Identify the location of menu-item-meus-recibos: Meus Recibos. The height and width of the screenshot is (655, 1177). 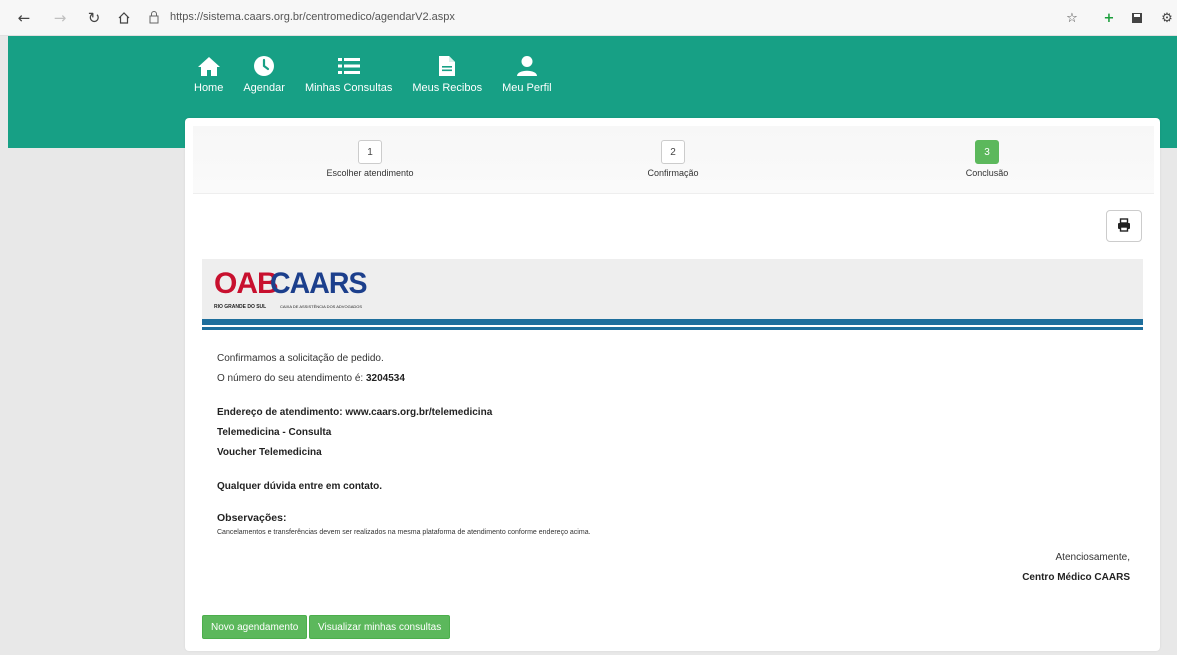
(447, 74).